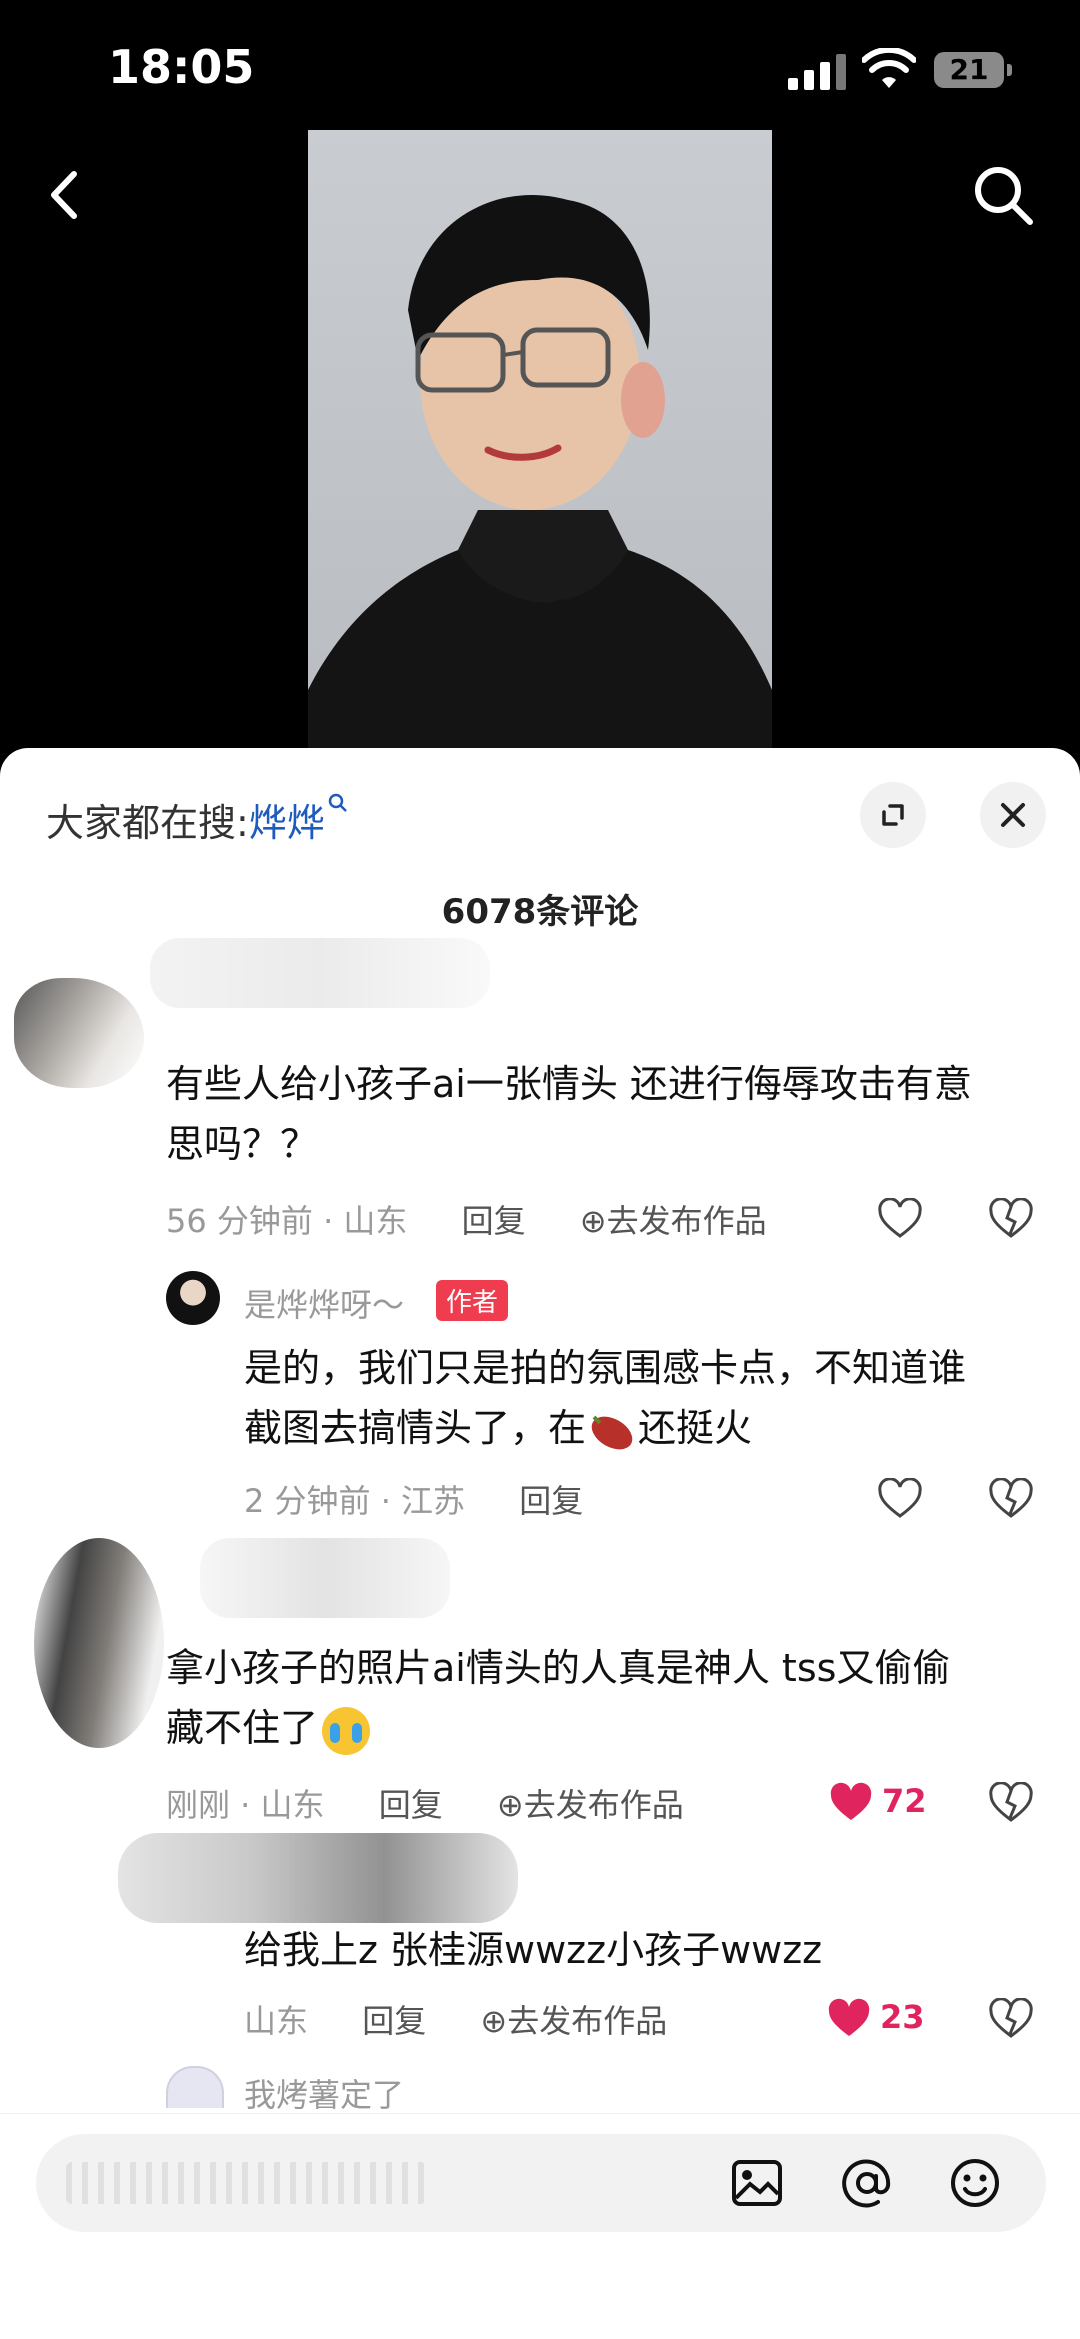 This screenshot has height=2339, width=1080. What do you see at coordinates (415, 1428) in the screenshot?
I see `comment-line-part: 截图去搞情头了，在` at bounding box center [415, 1428].